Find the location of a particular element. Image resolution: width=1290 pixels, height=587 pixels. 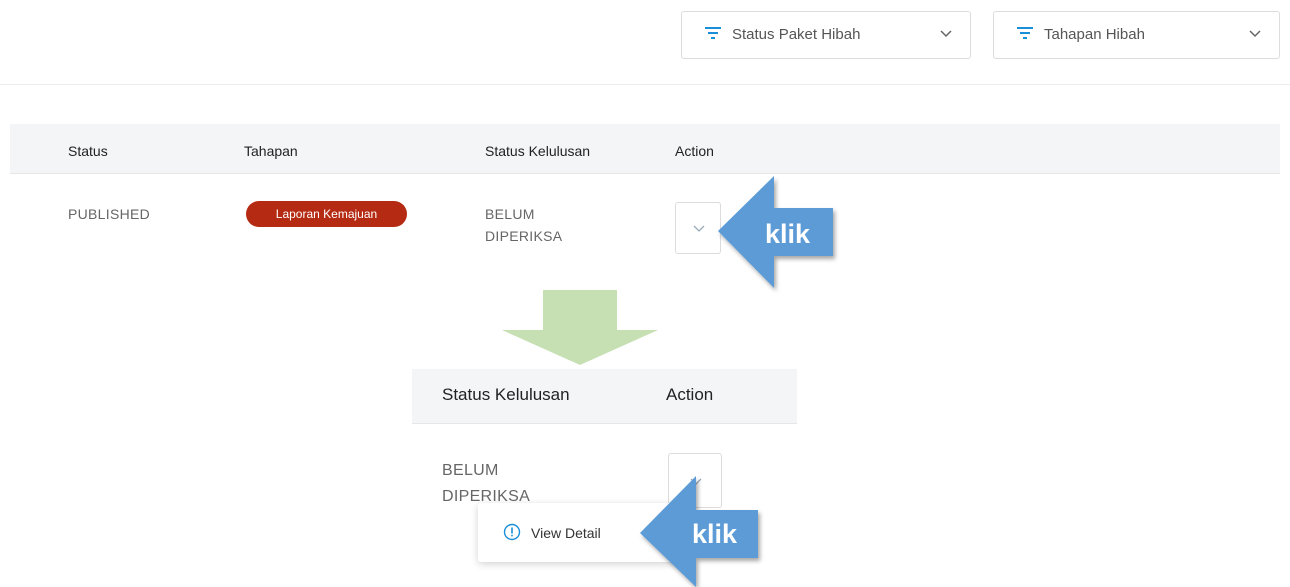

tahapan-hibah-filter: Tahapan Hibah is located at coordinates (1136, 35).